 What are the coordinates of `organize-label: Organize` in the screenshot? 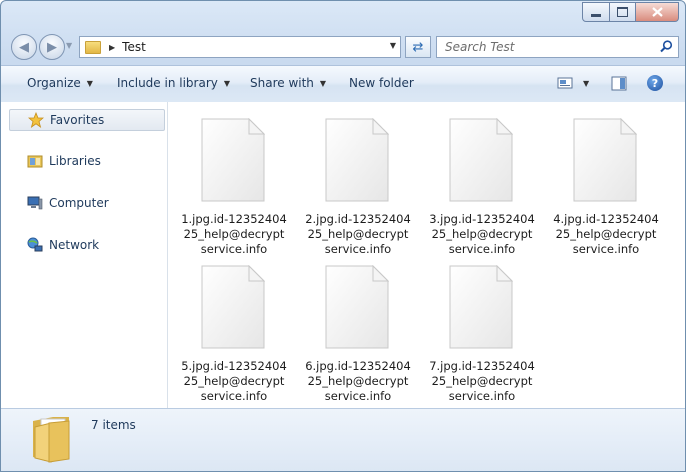 It's located at (54, 83).